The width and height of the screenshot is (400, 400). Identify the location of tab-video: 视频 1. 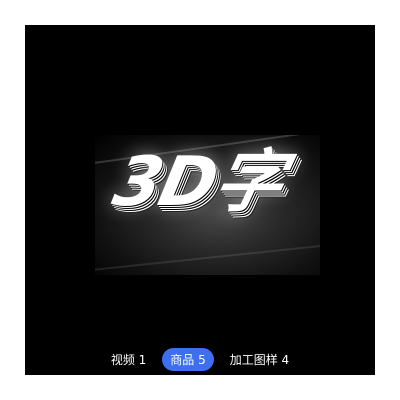
(128, 359).